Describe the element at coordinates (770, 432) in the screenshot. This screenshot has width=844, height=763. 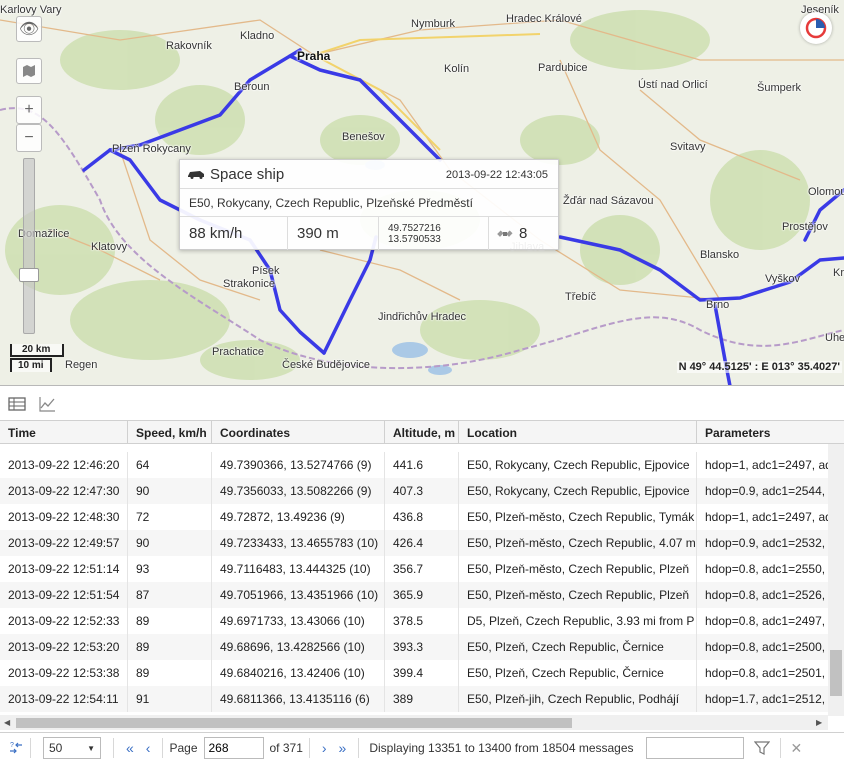
I see `column-header-parameters: Parameters` at that location.